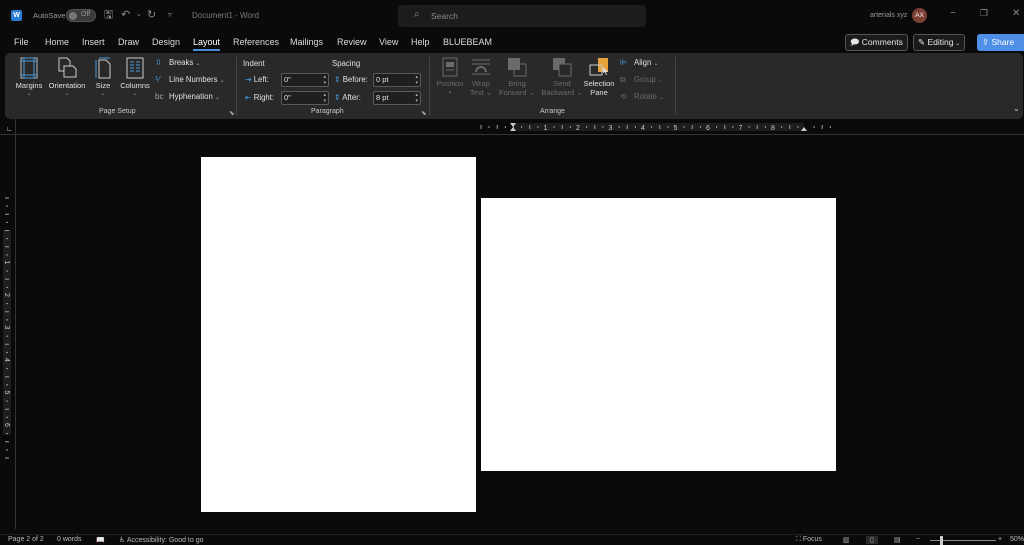 The height and width of the screenshot is (545, 1024). What do you see at coordinates (57, 42) in the screenshot?
I see `tab-home: Home` at bounding box center [57, 42].